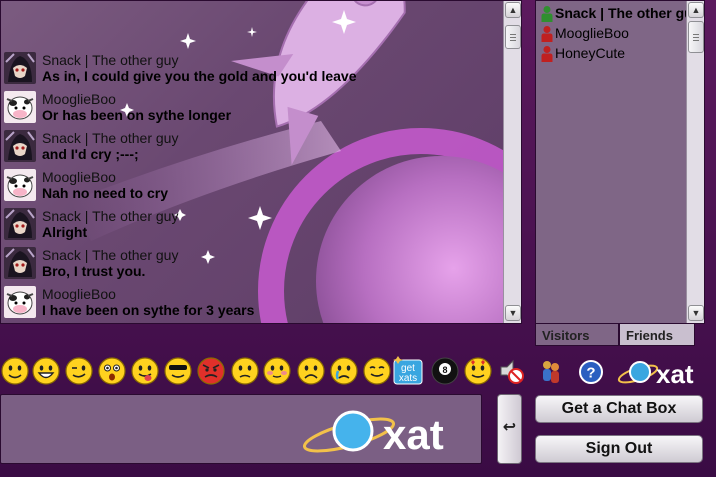 This screenshot has width=716, height=477. I want to click on message-text: Alright, so click(65, 232).